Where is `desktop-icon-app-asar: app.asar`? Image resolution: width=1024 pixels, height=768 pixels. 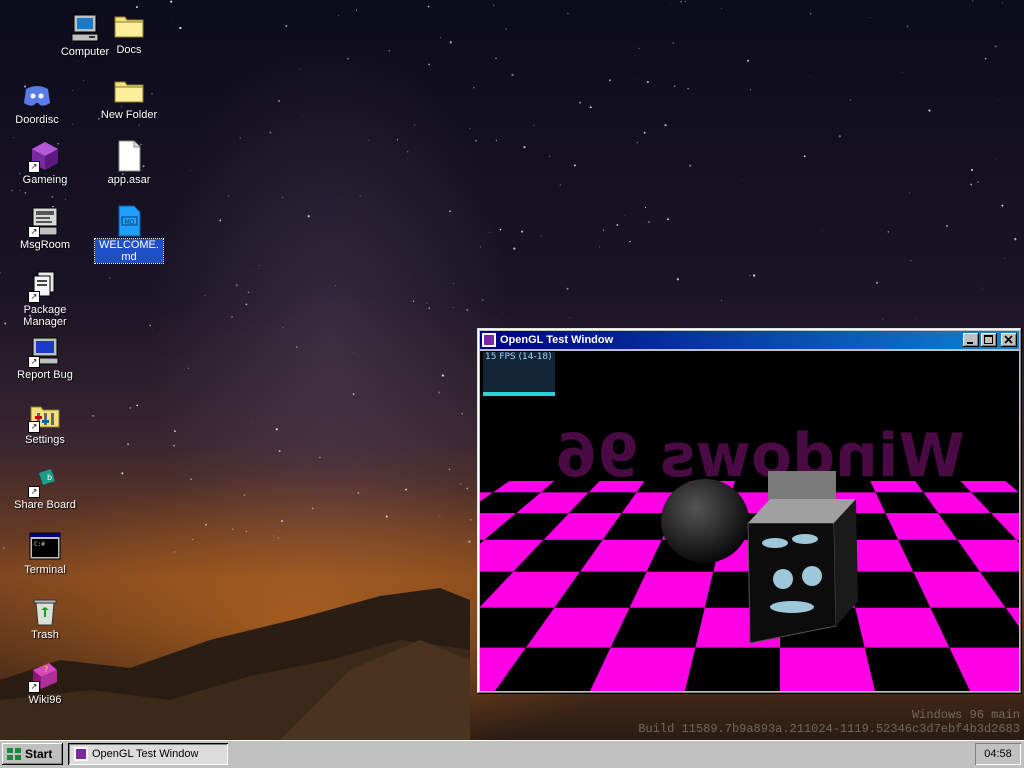
desktop-icon-app-asar: app.asar is located at coordinates (129, 163).